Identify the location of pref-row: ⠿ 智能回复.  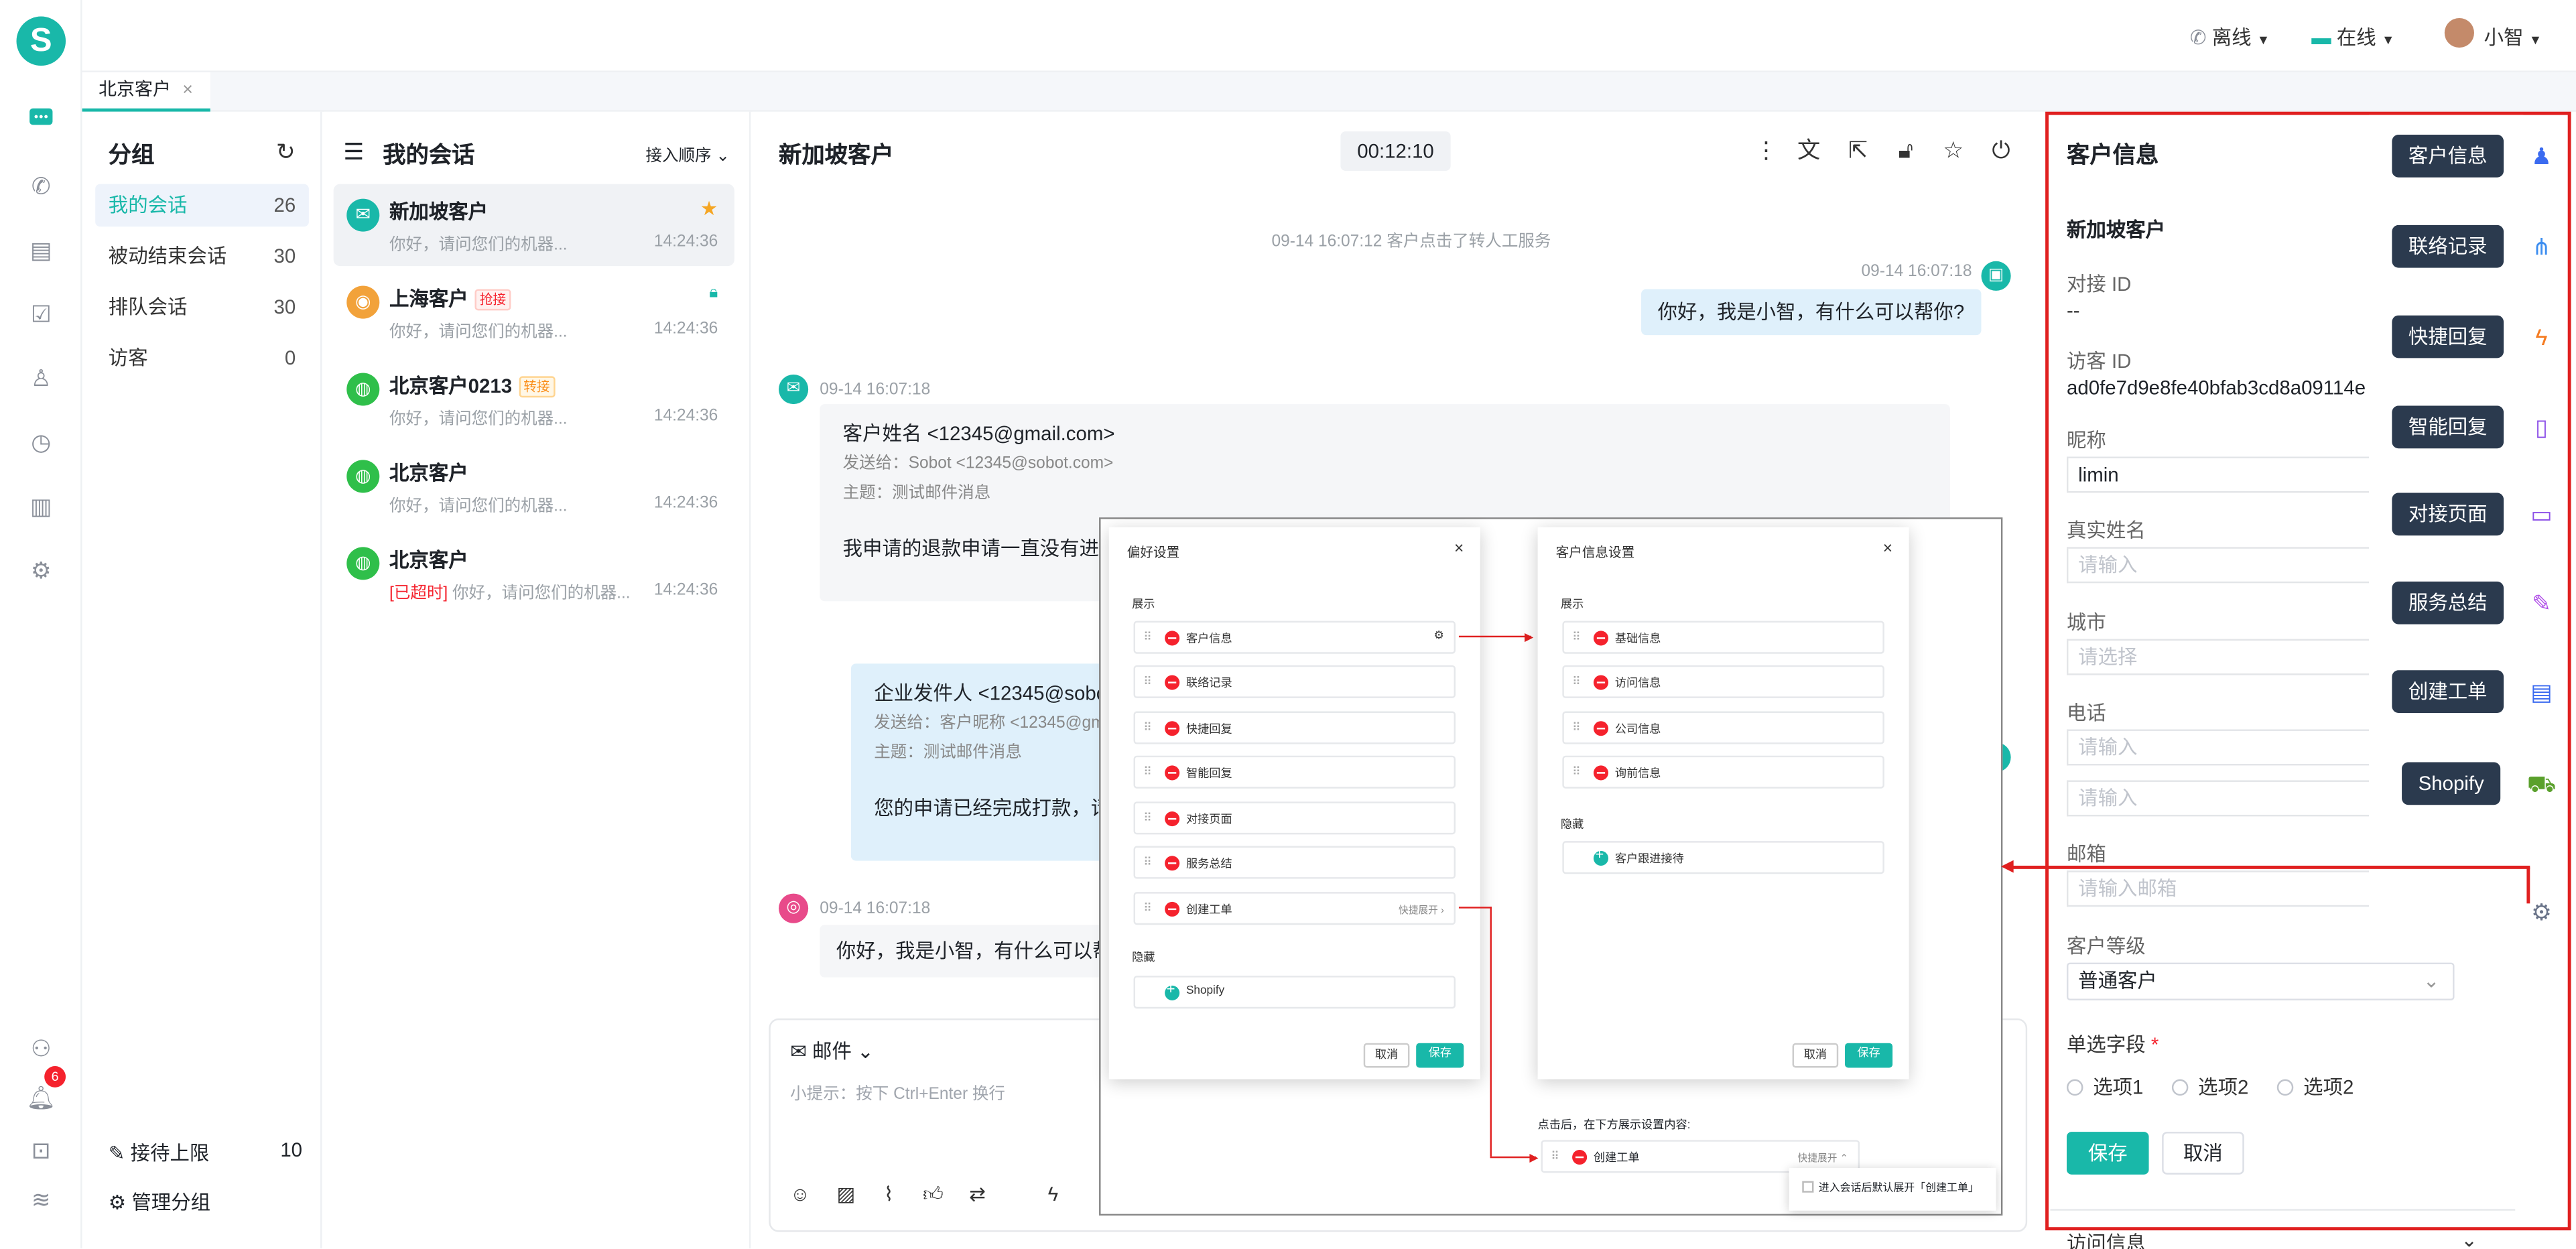
(1294, 772).